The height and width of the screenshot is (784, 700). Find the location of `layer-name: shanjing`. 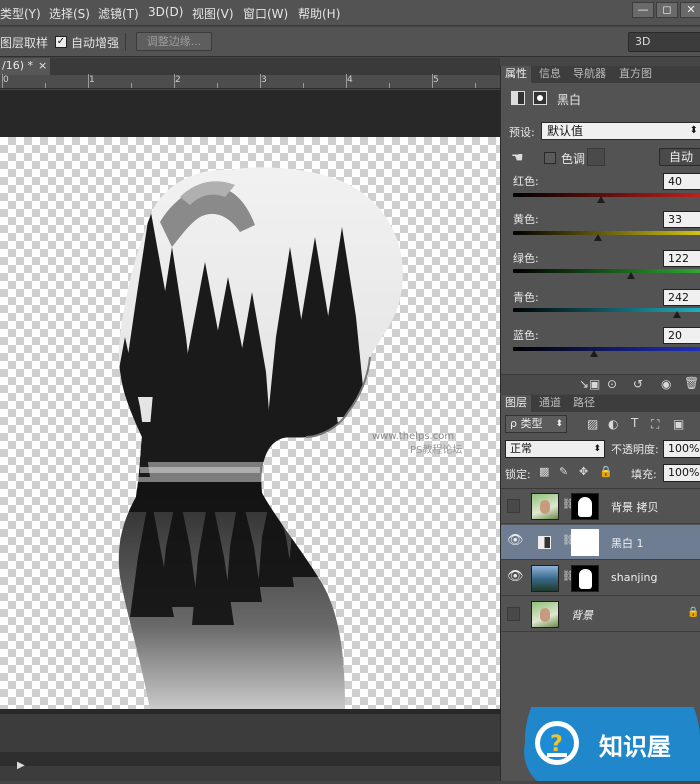

layer-name: shanjing is located at coordinates (634, 577).